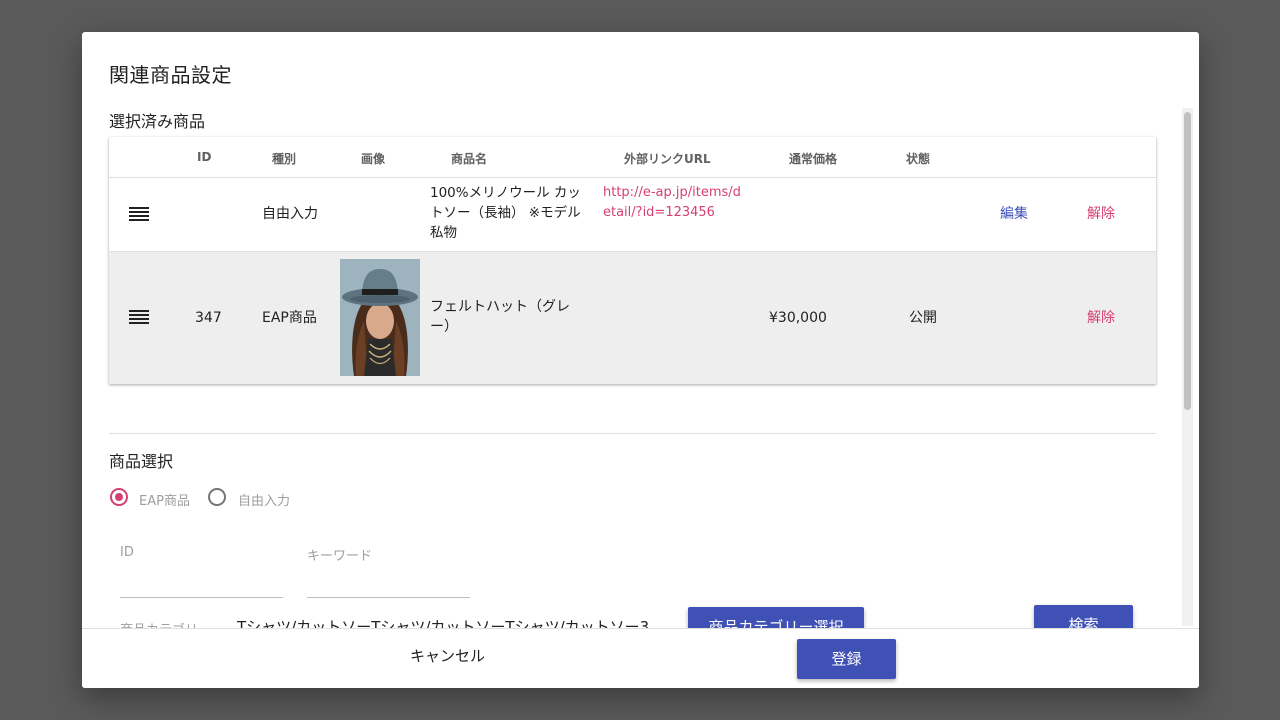 Image resolution: width=1280 pixels, height=720 pixels. What do you see at coordinates (918, 159) in the screenshot?
I see `column-header-status: 状態` at bounding box center [918, 159].